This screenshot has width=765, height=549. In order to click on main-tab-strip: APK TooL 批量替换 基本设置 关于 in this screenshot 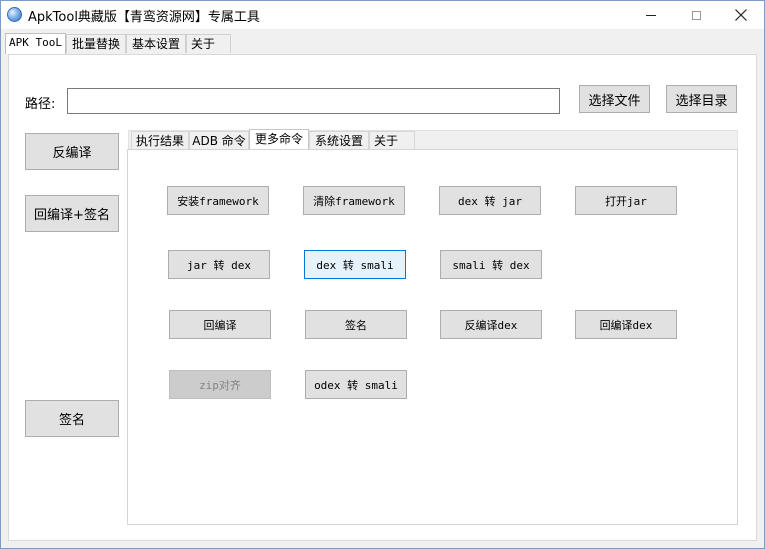, I will do `click(155, 43)`.